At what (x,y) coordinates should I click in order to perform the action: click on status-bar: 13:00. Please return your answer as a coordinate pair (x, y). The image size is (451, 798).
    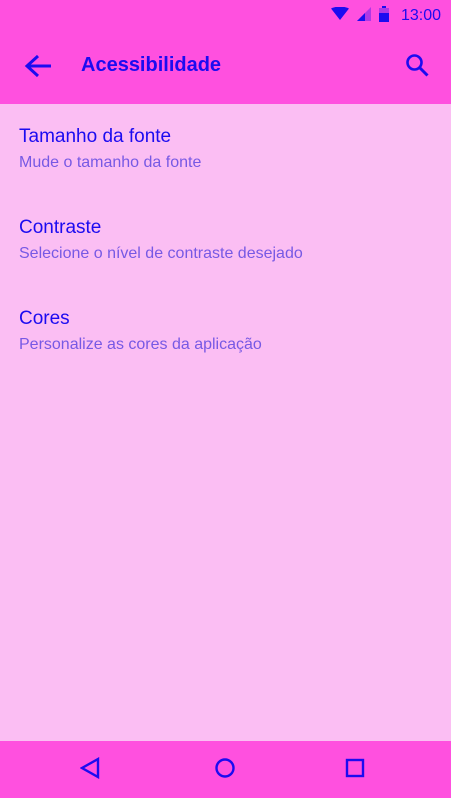
    Looking at the image, I should click on (225, 16).